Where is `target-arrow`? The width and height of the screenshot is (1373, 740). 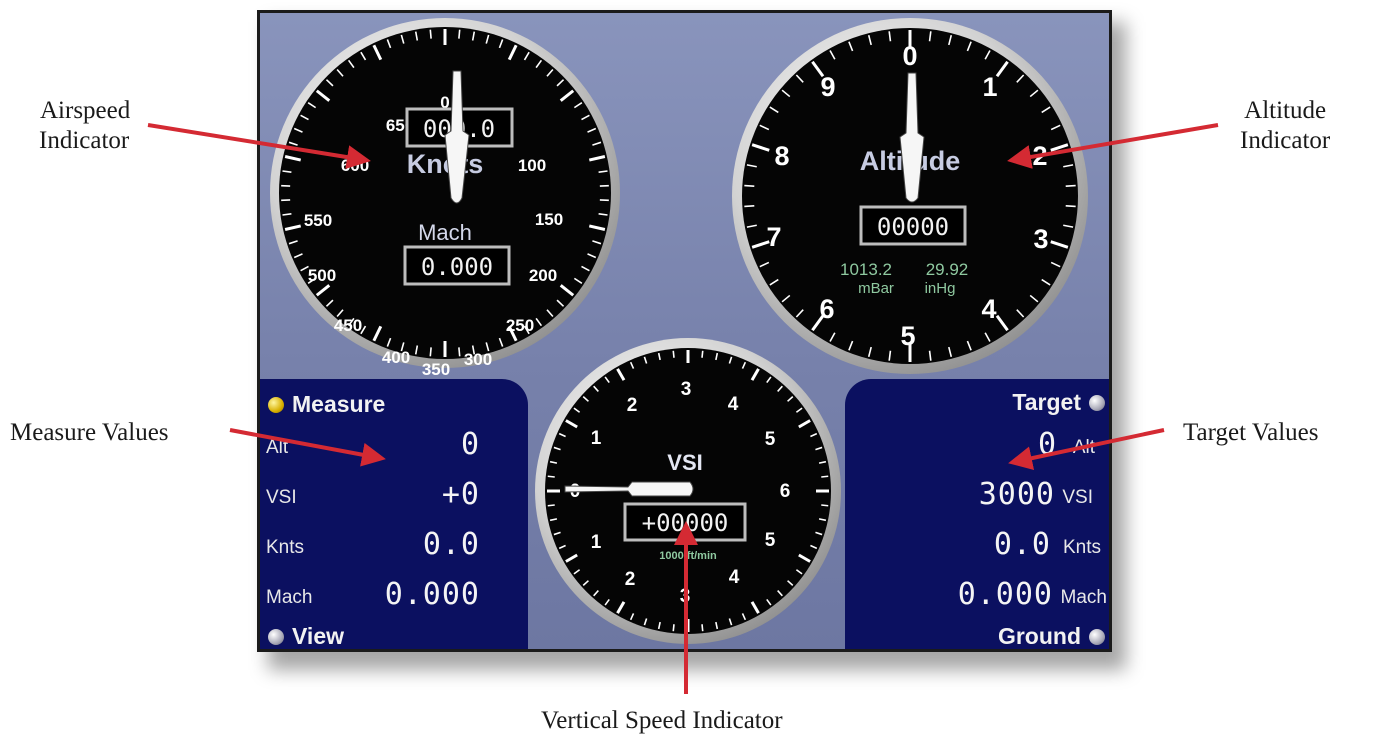 target-arrow is located at coordinates (1086, 449).